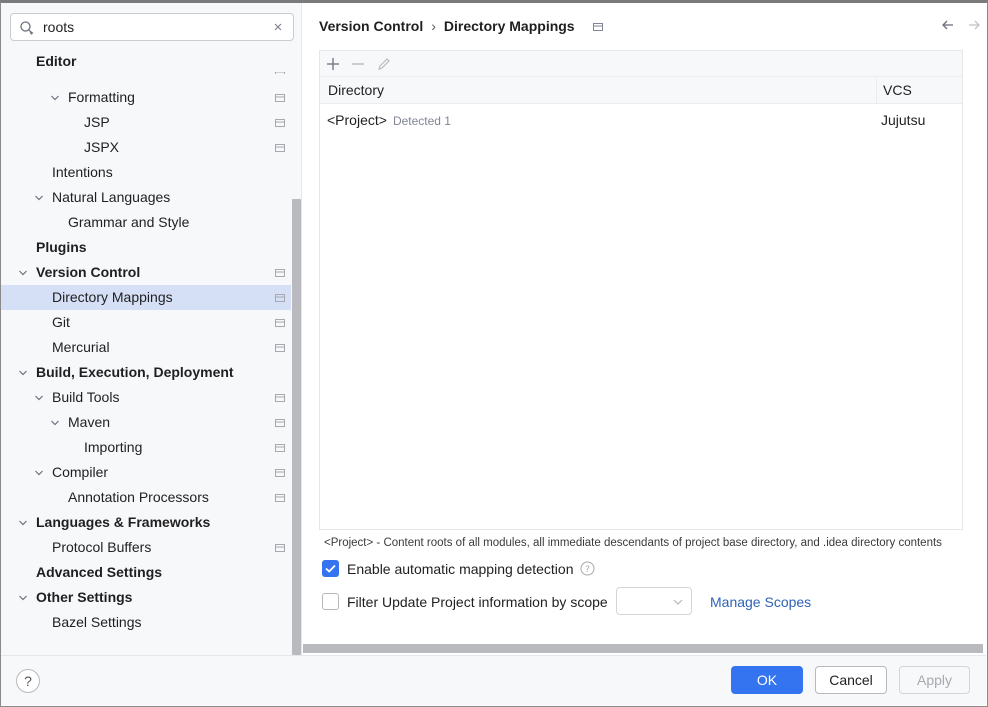 The image size is (988, 707). I want to click on table-header: Directory VCS, so click(641, 90).